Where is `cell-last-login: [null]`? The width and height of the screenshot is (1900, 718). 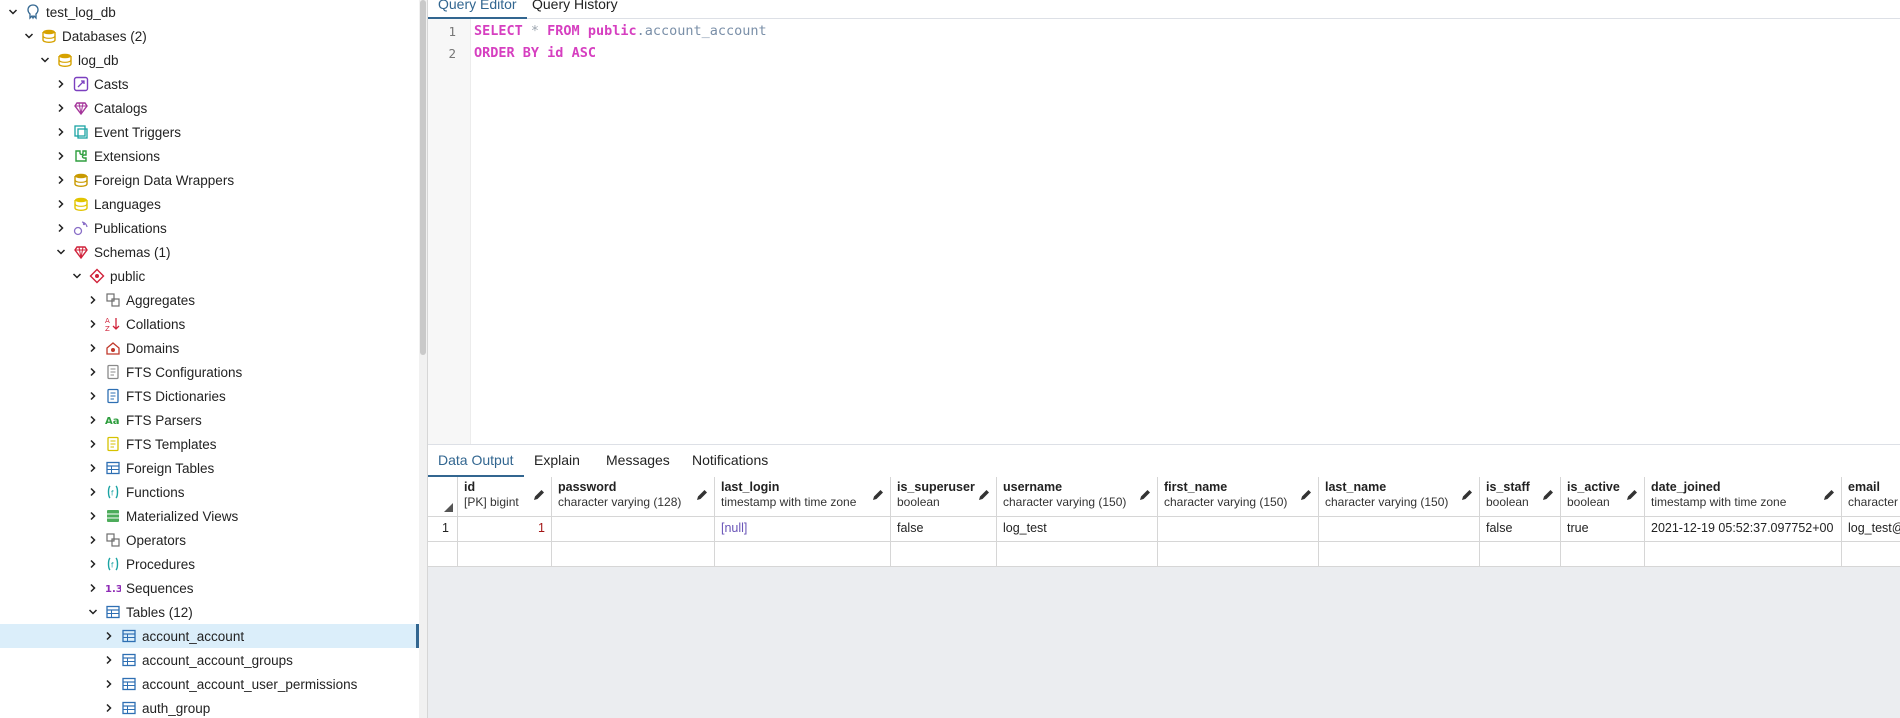
cell-last-login: [null] is located at coordinates (803, 528).